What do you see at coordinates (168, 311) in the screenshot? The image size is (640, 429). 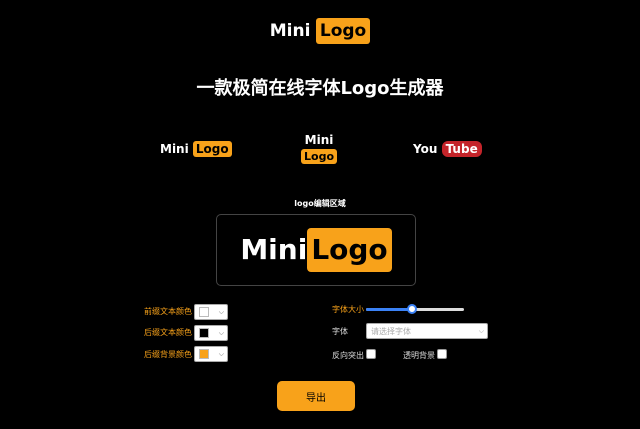 I see `prefix-text-color-label: 前缀文本颜色` at bounding box center [168, 311].